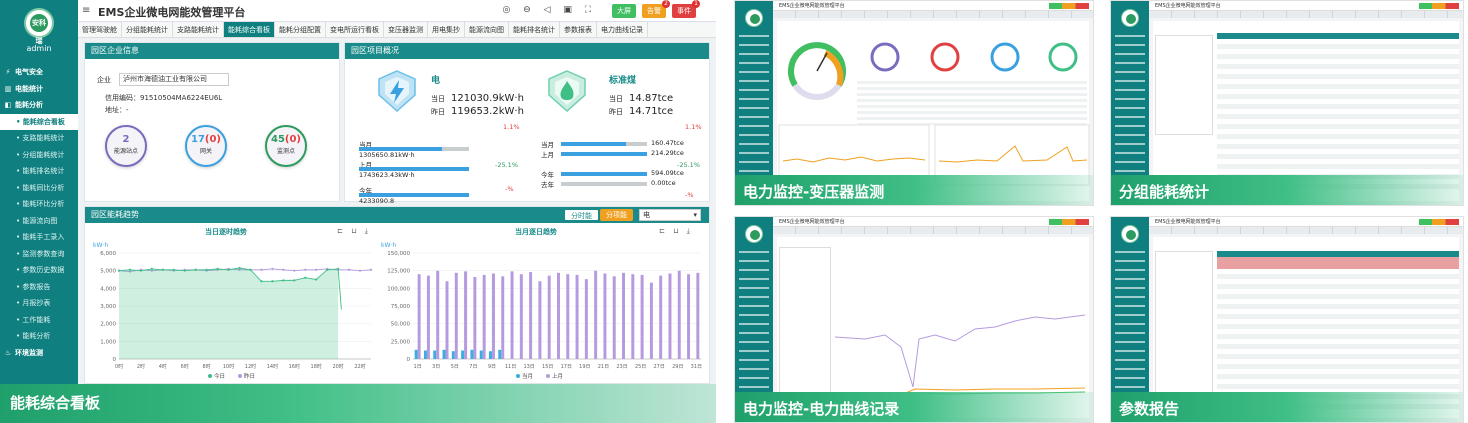 This screenshot has height=423, width=1468. I want to click on tab-7: 用电集抄, so click(446, 29).